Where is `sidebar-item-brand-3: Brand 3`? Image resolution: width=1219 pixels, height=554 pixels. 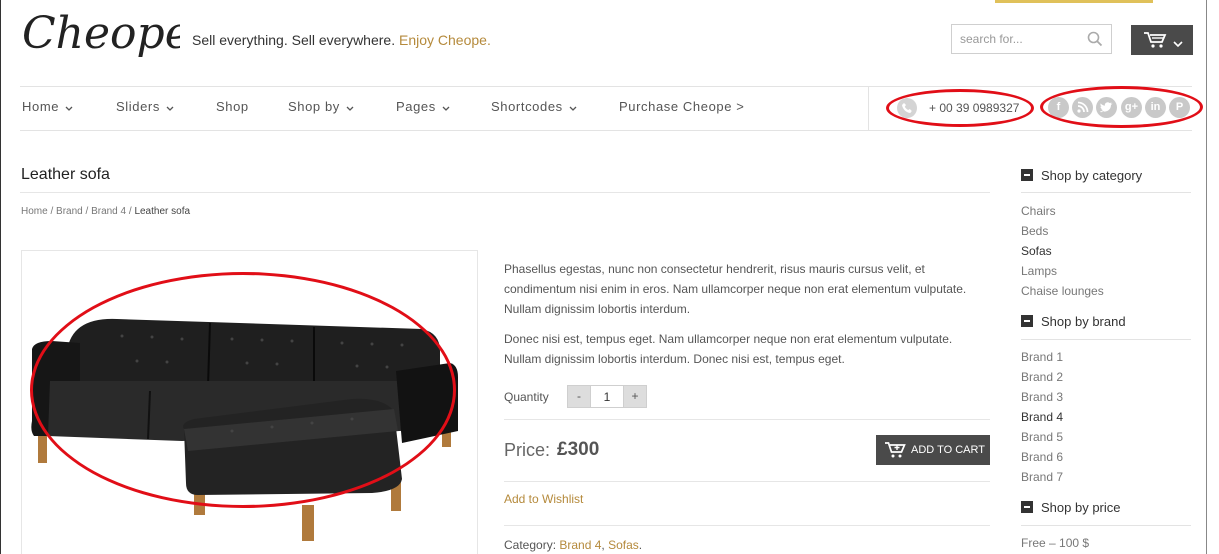 sidebar-item-brand-3: Brand 3 is located at coordinates (1042, 397).